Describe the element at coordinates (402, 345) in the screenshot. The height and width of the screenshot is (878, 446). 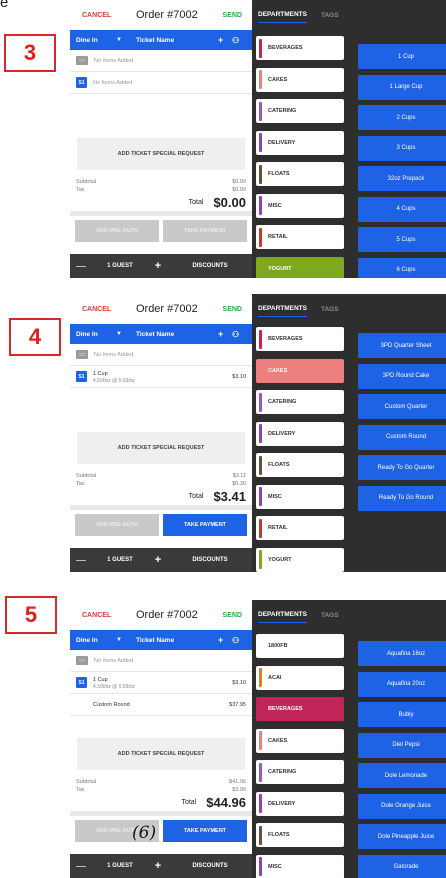
I see `product-button: 3PD Quarter Sheet` at that location.